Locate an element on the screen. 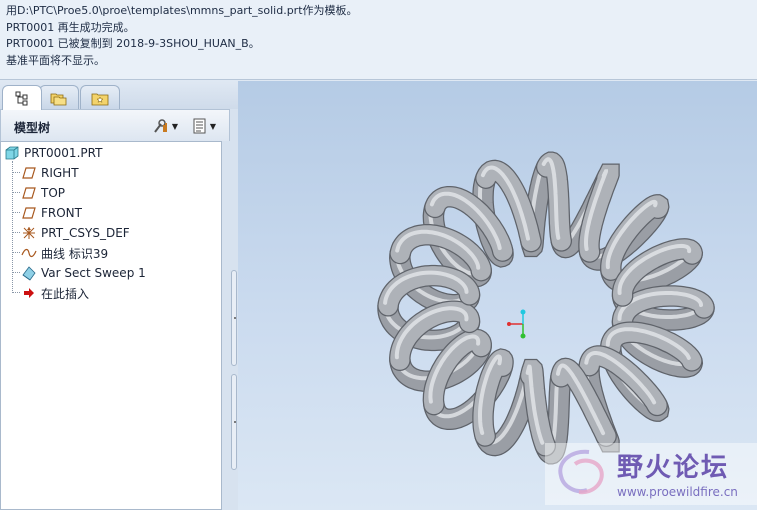  tree-item-label: PRT_CSYS_DEF is located at coordinates (85, 233).